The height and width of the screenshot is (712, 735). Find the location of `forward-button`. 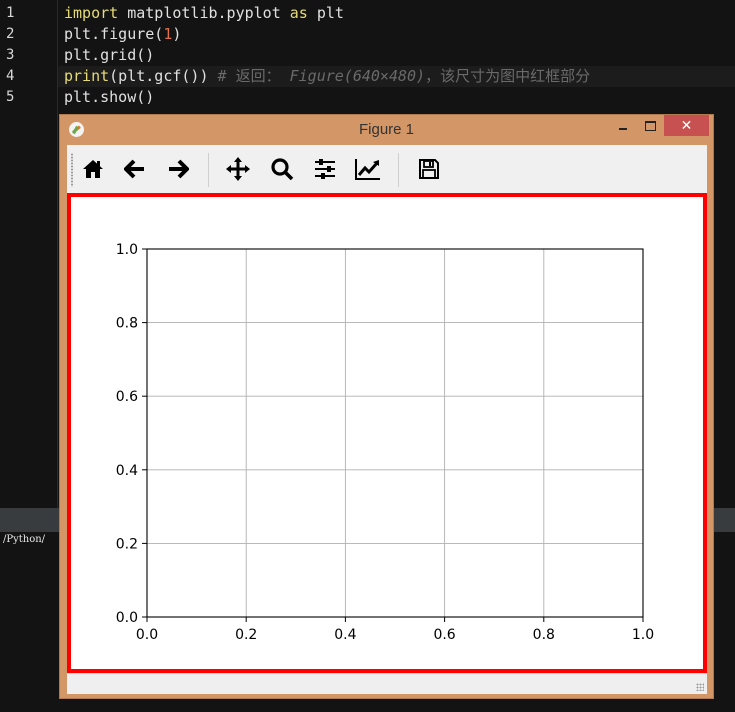

forward-button is located at coordinates (178, 169).